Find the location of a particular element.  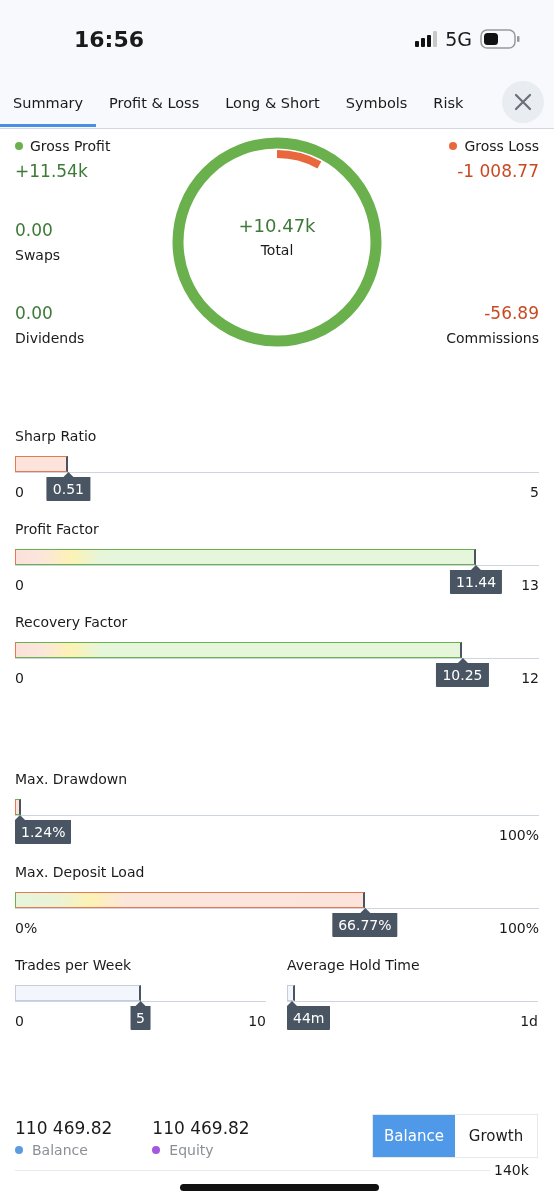

metric-label: Trades per Week is located at coordinates (74, 965).